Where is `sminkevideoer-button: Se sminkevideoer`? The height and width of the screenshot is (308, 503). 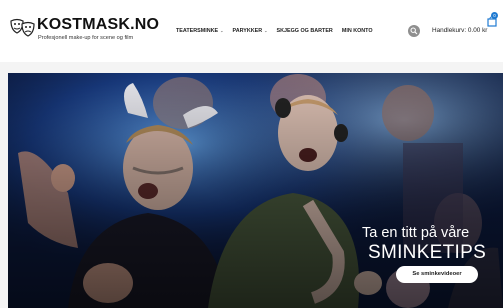 sminkevideoer-button: Se sminkevideoer is located at coordinates (437, 274).